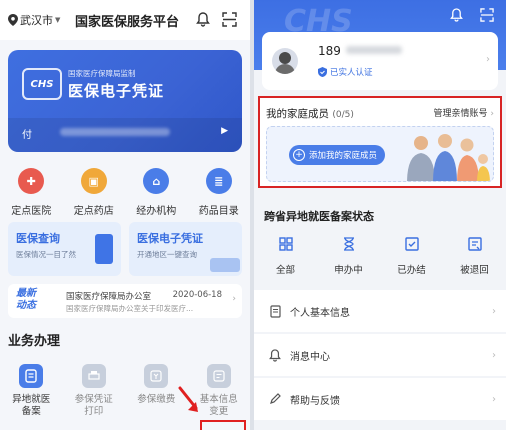 The width and height of the screenshot is (506, 430). I want to click on location-selector: 武汉市 ▼, so click(34, 20).